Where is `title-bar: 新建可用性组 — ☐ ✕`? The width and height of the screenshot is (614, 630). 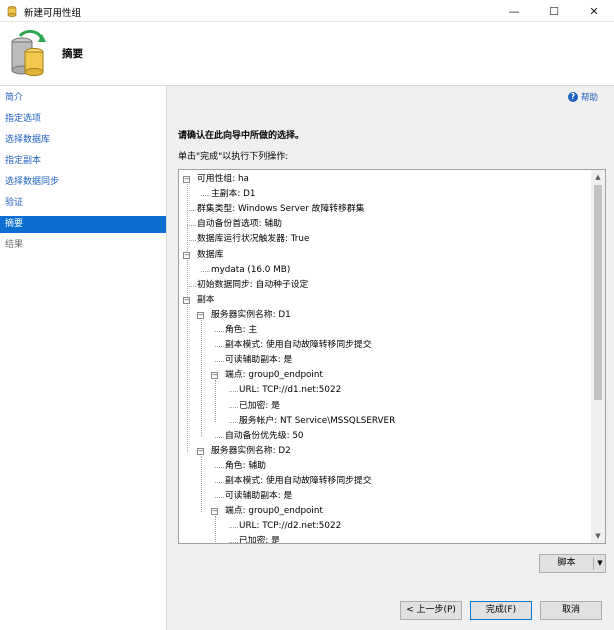 title-bar: 新建可用性组 — ☐ ✕ is located at coordinates (307, 11).